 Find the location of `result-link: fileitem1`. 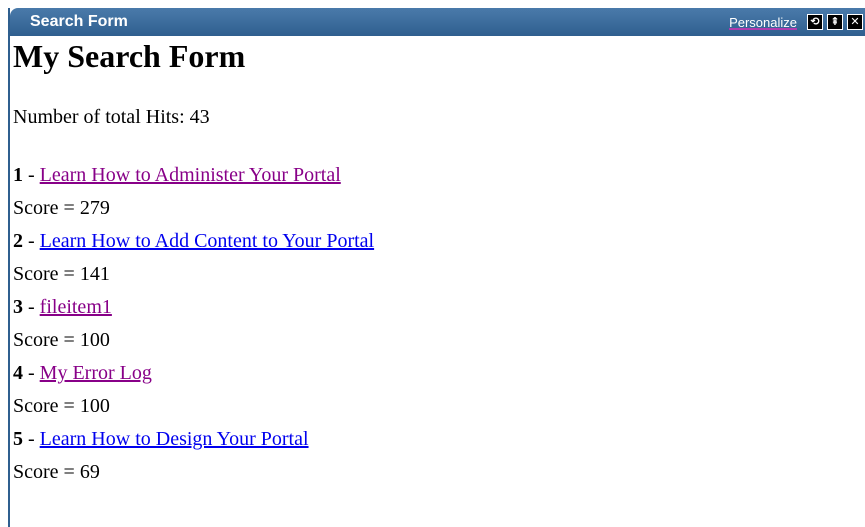

result-link: fileitem1 is located at coordinates (76, 307).